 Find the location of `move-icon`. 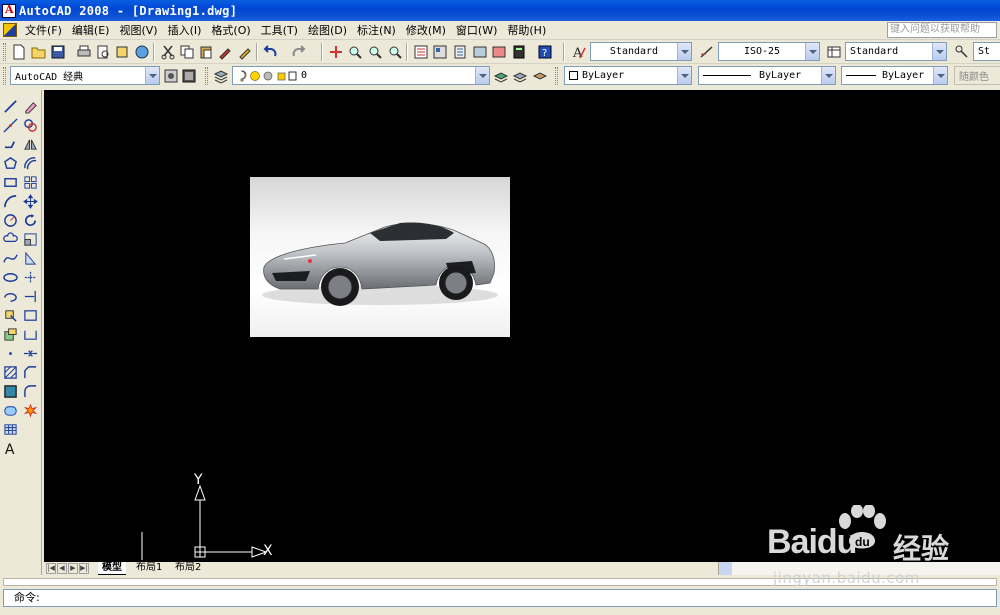

move-icon is located at coordinates (30, 201).